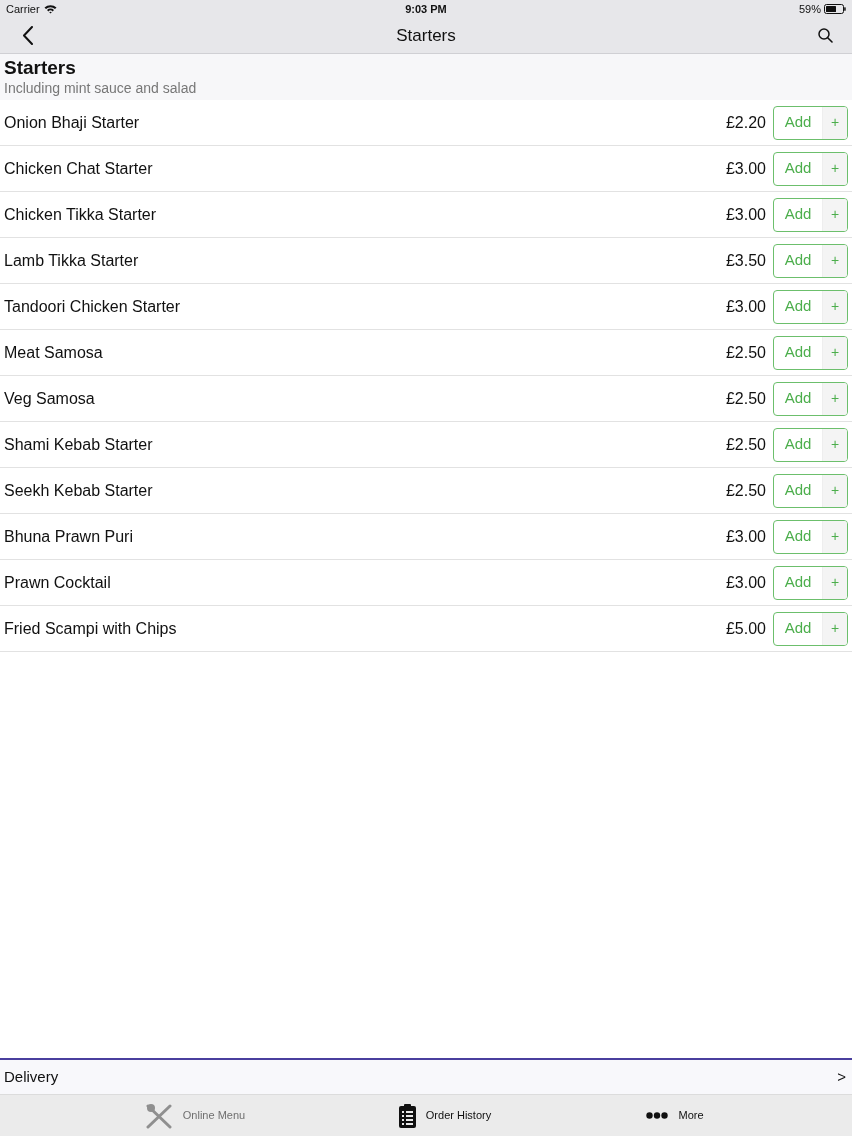 This screenshot has height=1136, width=852. I want to click on tab-item: More, so click(675, 1115).